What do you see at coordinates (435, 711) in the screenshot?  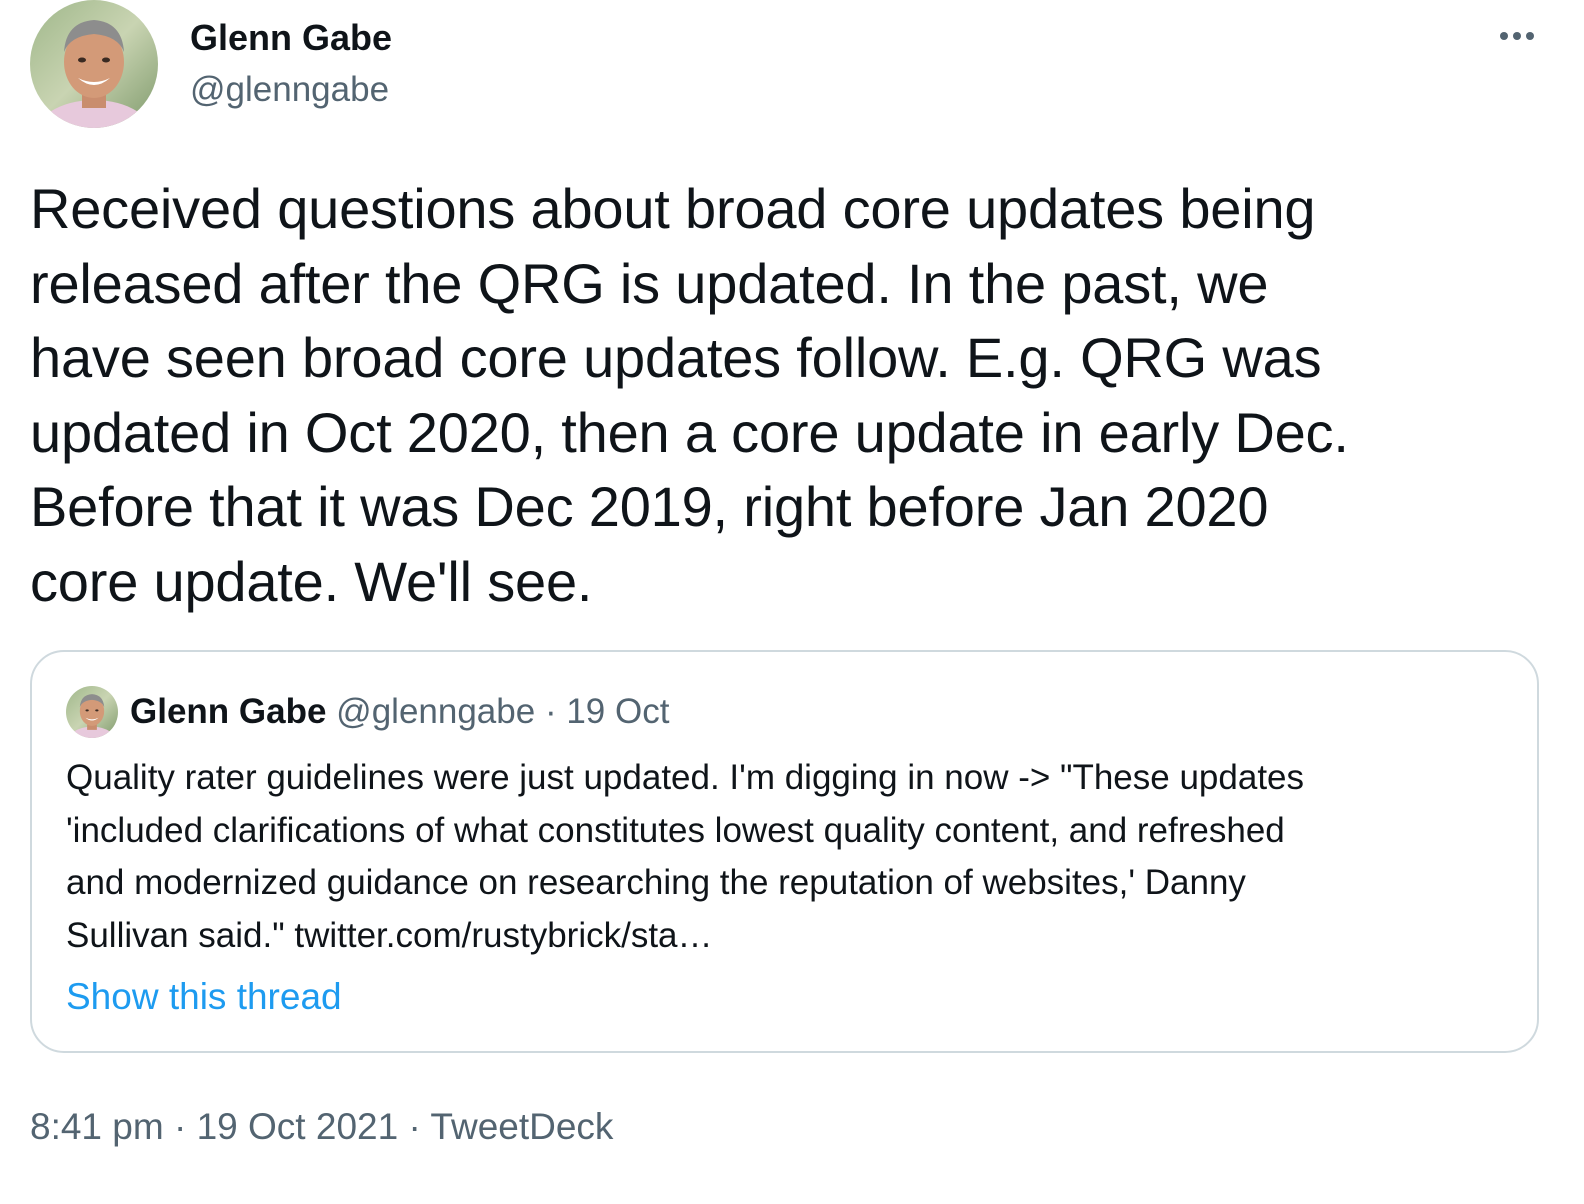 I see `quoted-author-handle: @glenngabe` at bounding box center [435, 711].